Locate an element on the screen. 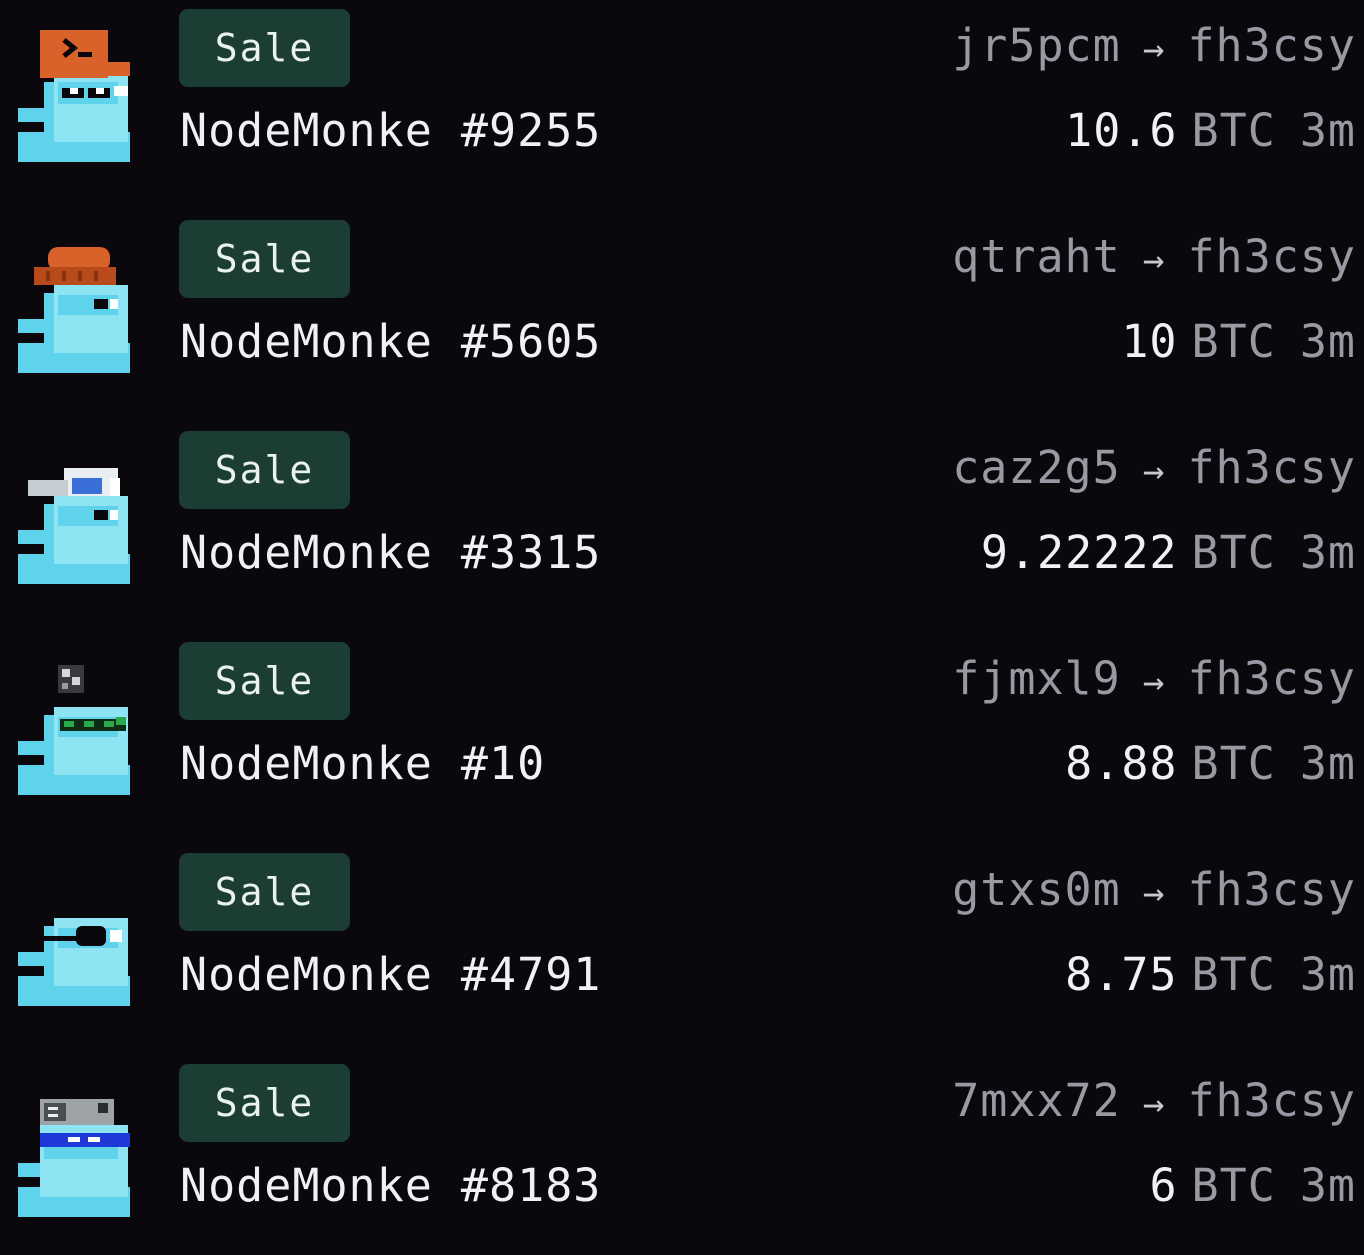 The height and width of the screenshot is (1255, 1364). price-value: 10.6 is located at coordinates (1121, 130).